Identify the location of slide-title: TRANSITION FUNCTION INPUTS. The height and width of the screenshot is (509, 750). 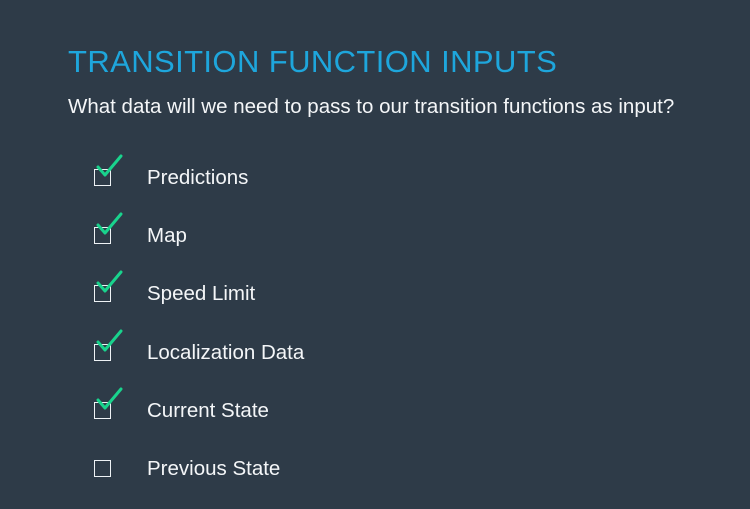
(313, 61).